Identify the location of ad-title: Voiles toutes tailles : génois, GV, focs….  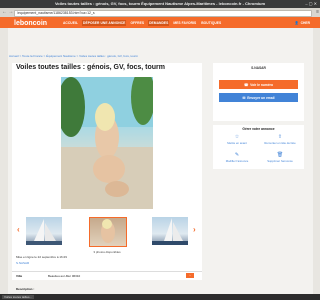
(90, 67).